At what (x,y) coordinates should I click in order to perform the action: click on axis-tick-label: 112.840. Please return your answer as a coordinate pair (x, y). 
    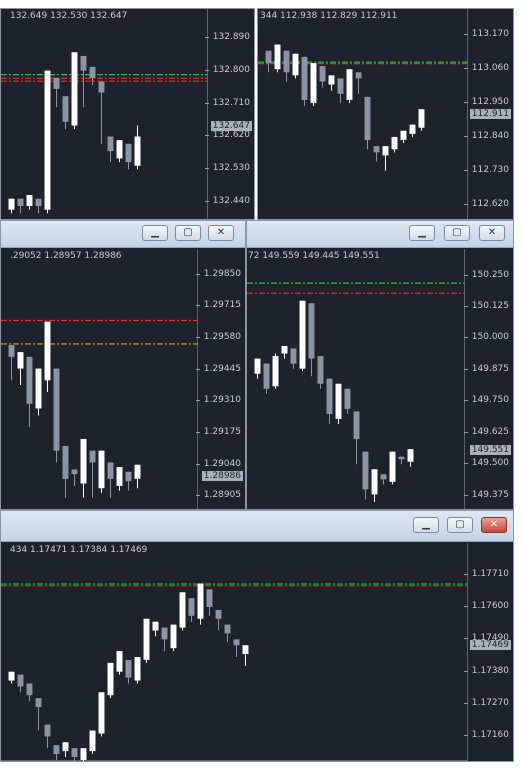
    Looking at the image, I should click on (486, 135).